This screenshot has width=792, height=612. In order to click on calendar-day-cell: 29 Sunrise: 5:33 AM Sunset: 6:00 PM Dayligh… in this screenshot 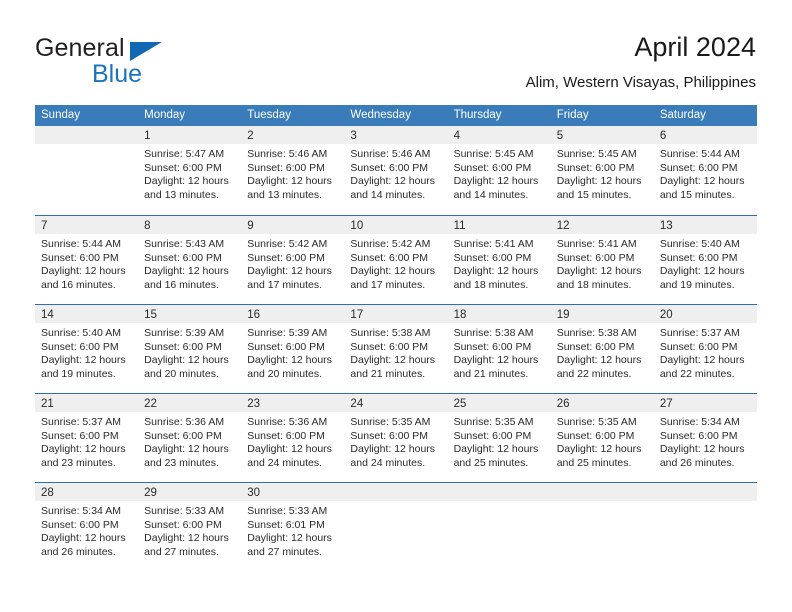, I will do `click(190, 527)`.